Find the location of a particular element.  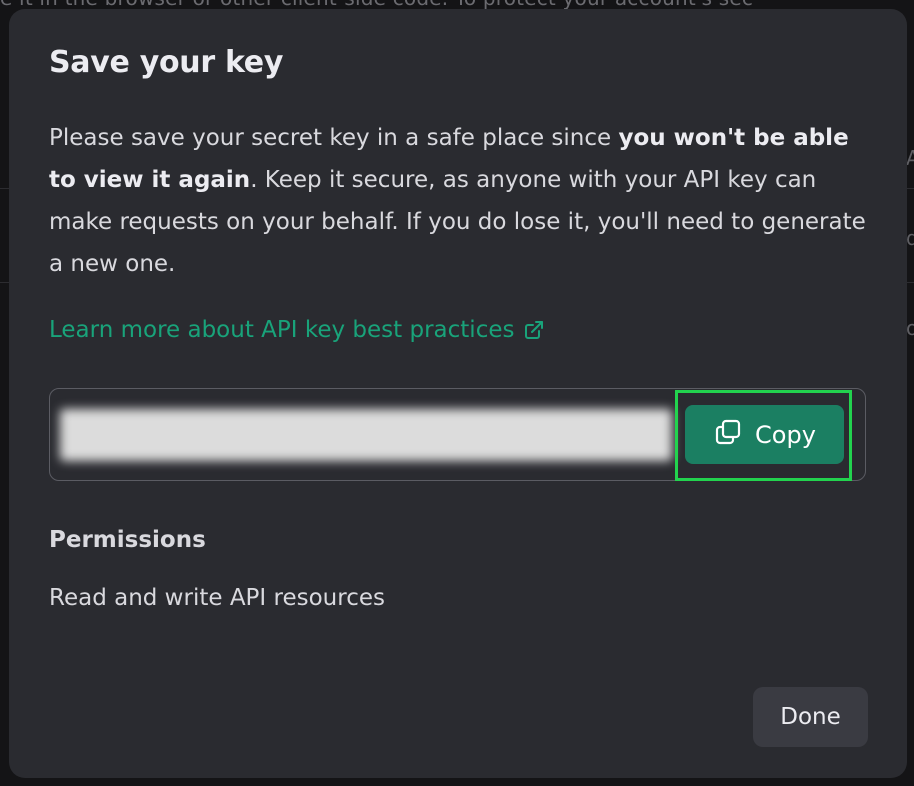

permissions-label: Permissions is located at coordinates (127, 540).